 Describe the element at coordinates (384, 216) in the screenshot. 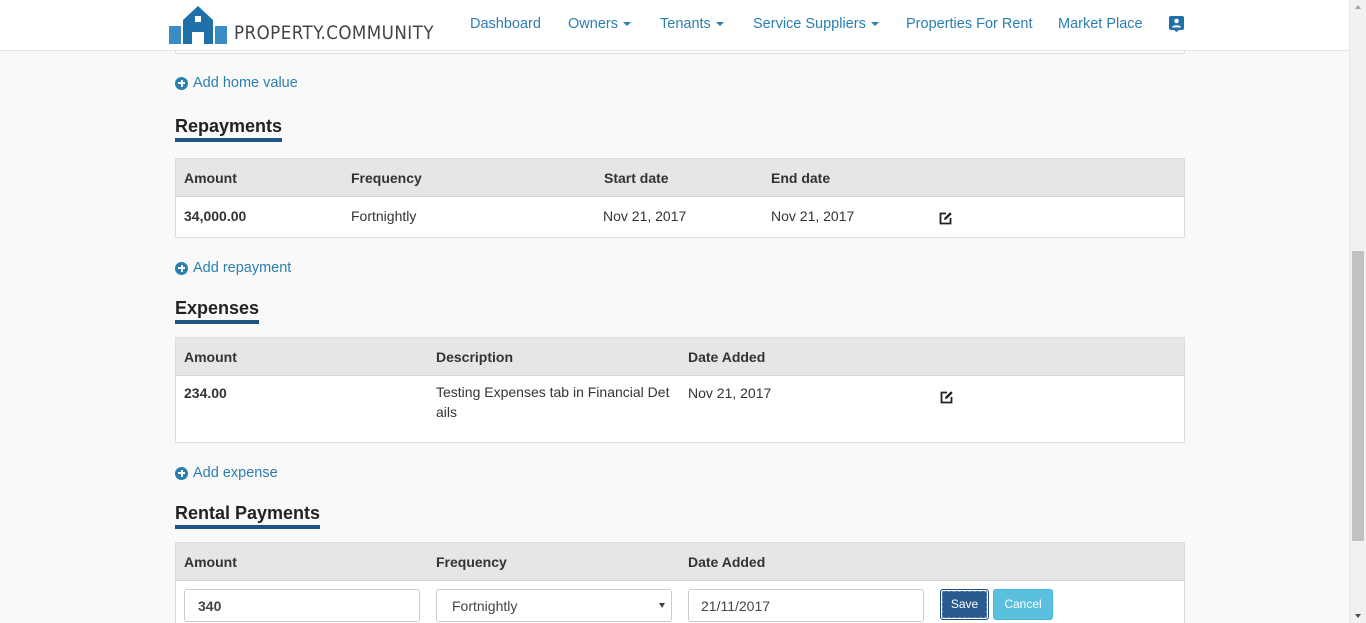

I see `repayment-frequency: Fortnightly` at that location.